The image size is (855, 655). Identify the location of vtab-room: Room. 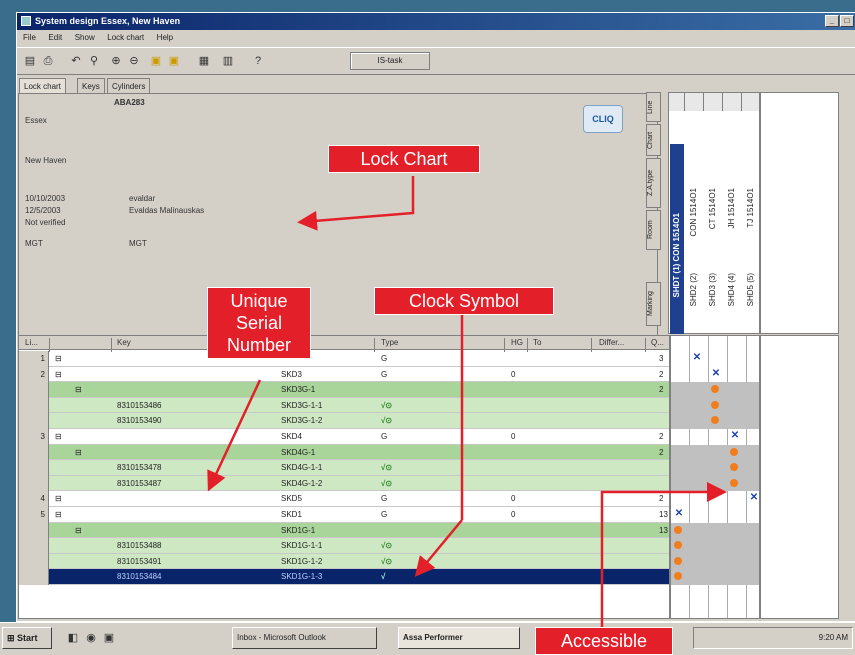
(653, 230).